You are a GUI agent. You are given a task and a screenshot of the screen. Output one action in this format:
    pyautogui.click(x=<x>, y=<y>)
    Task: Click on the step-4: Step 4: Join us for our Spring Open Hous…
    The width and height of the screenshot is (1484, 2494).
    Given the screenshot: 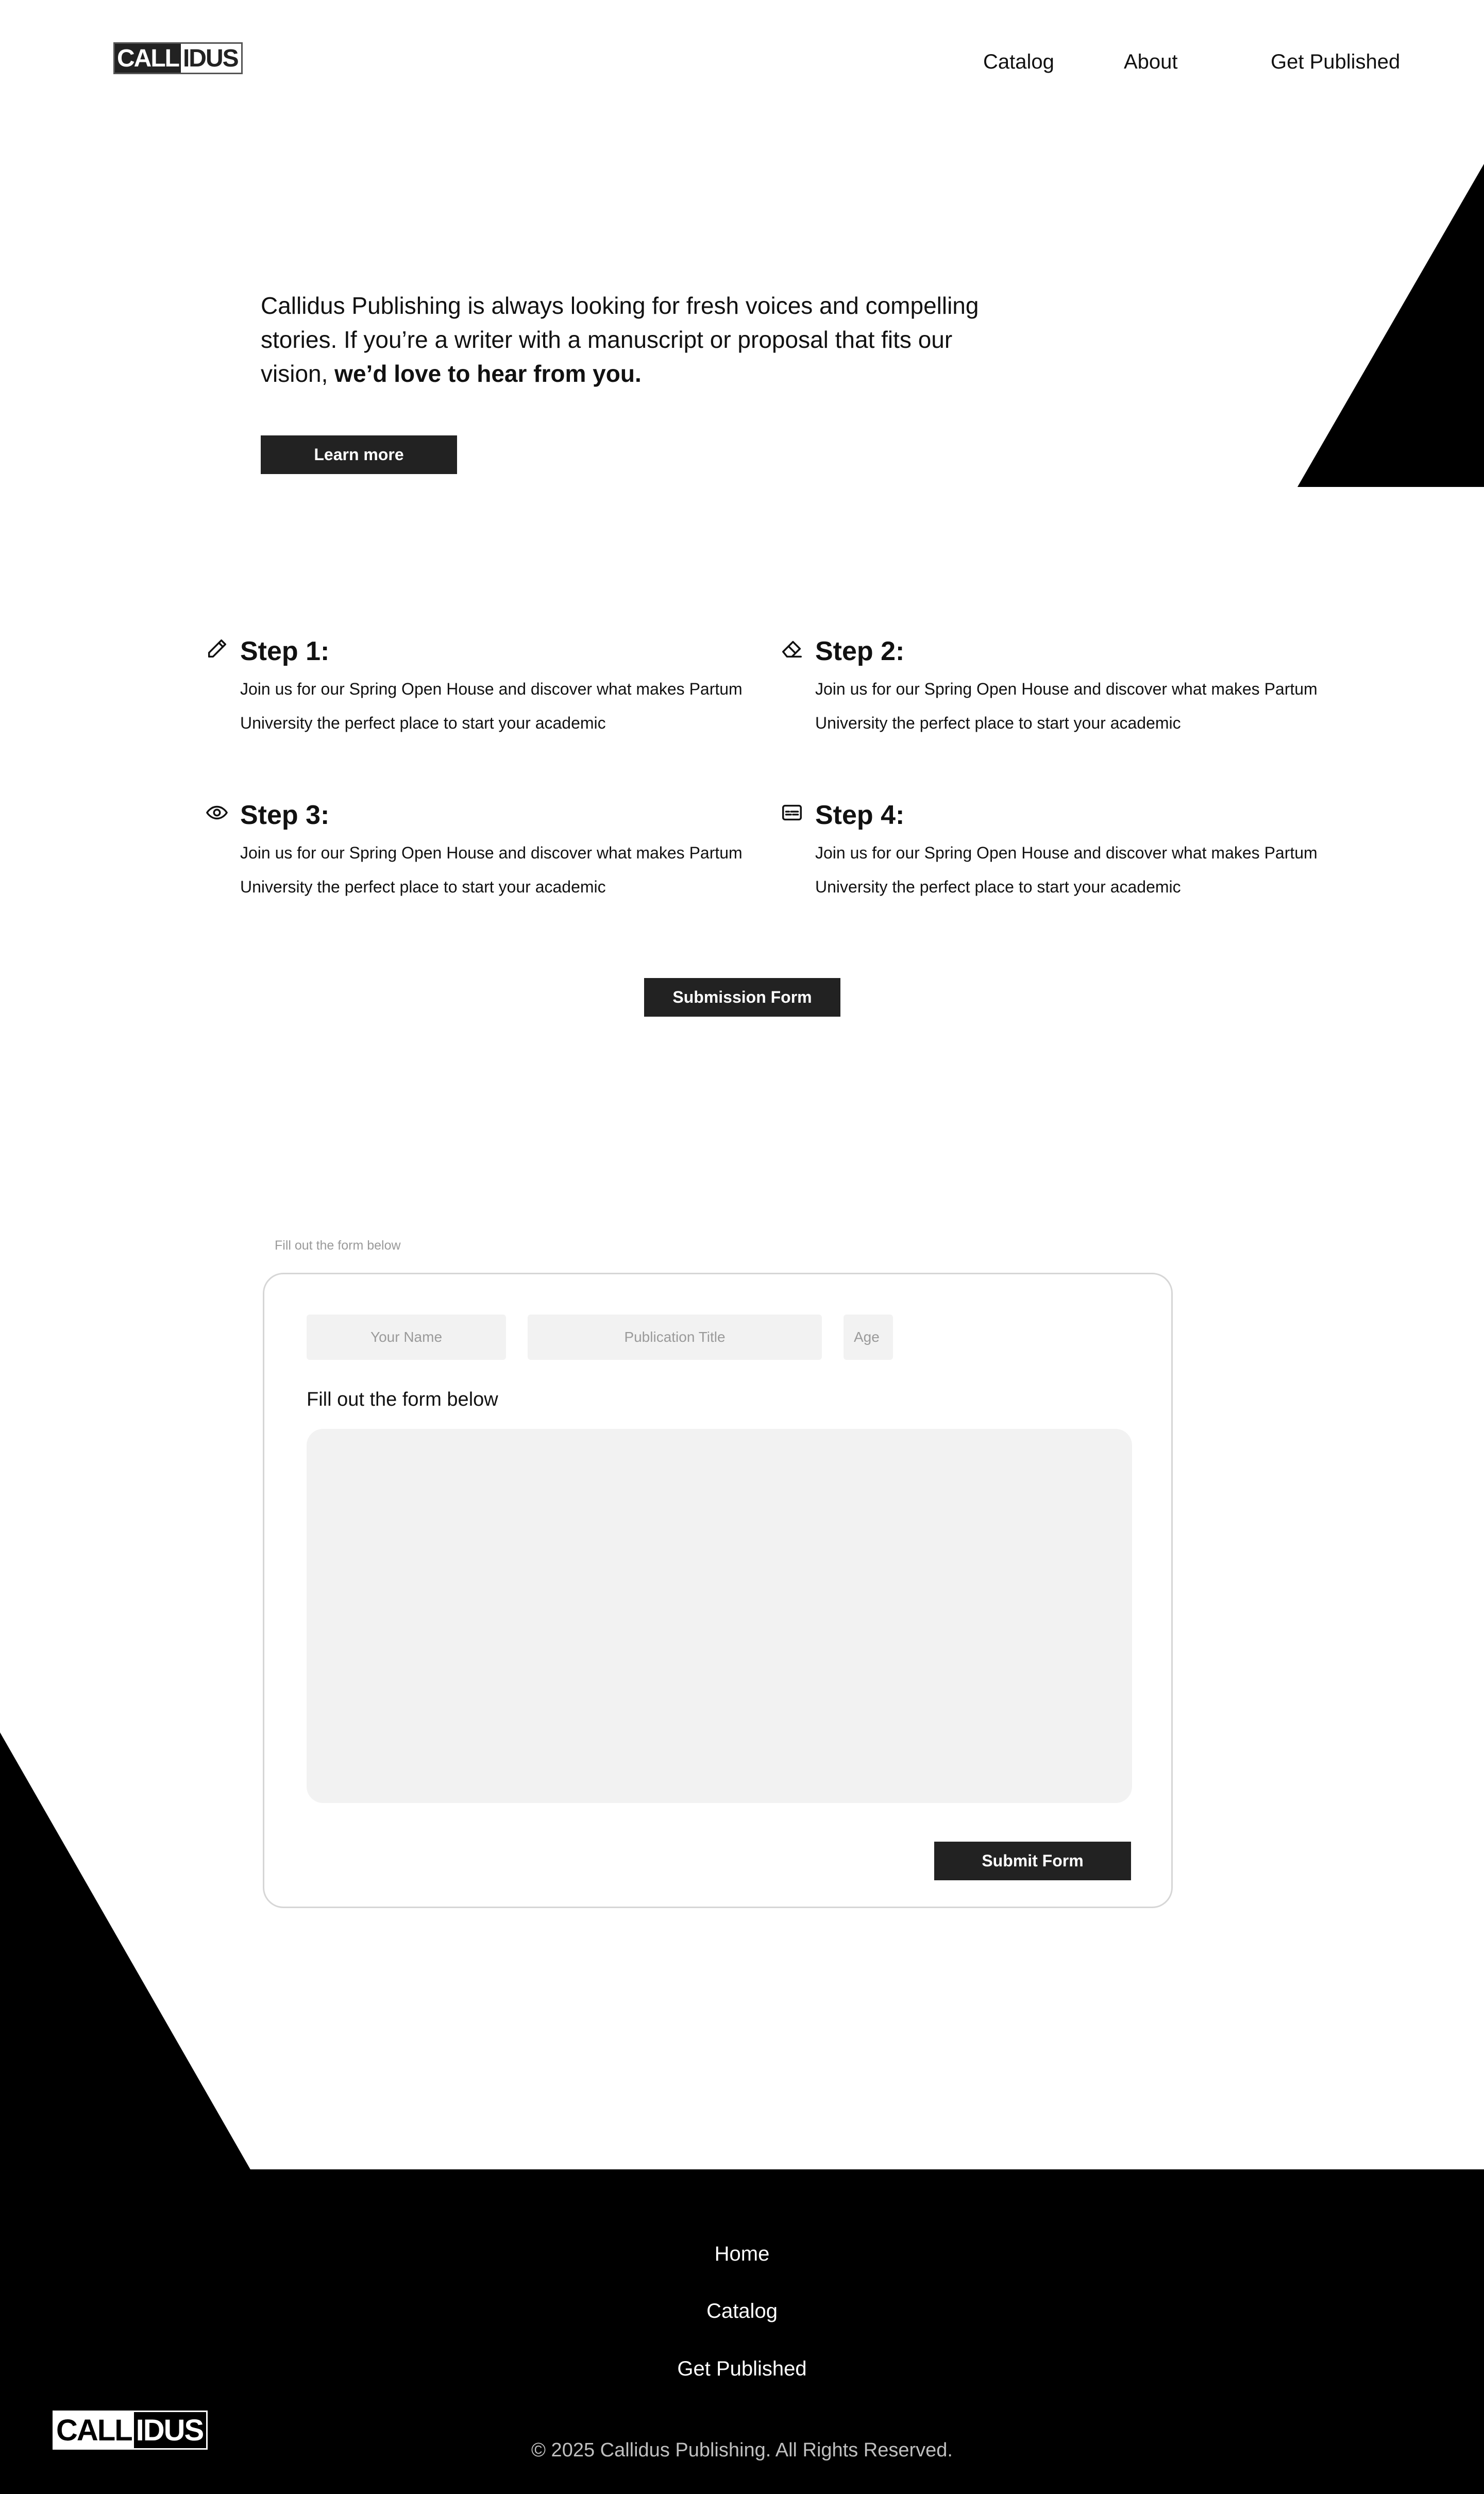 What is the action you would take?
    pyautogui.click(x=1061, y=851)
    